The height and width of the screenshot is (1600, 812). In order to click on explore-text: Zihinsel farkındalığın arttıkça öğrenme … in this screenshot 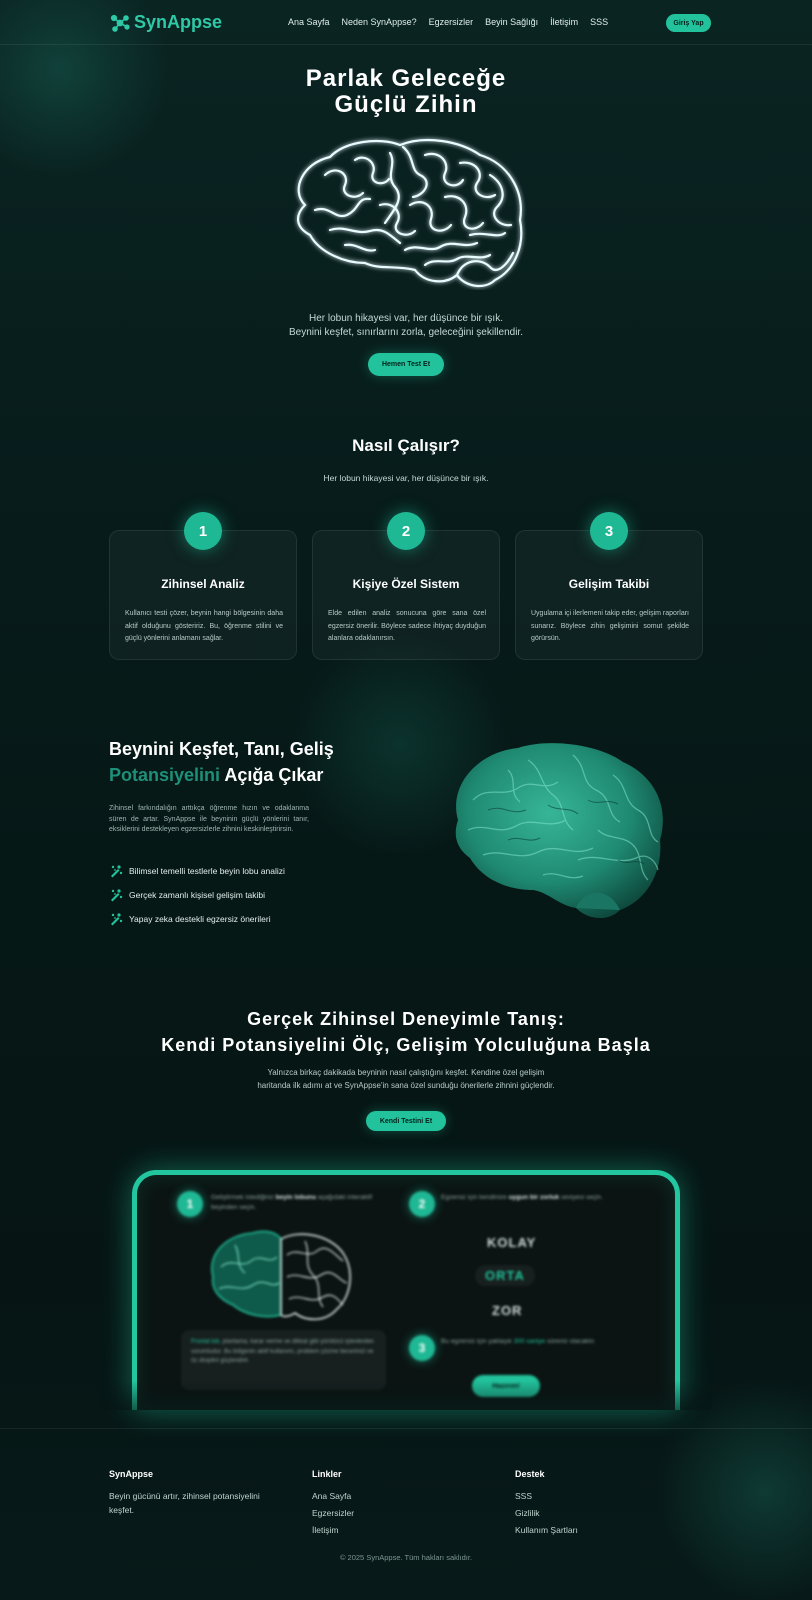, I will do `click(209, 819)`.